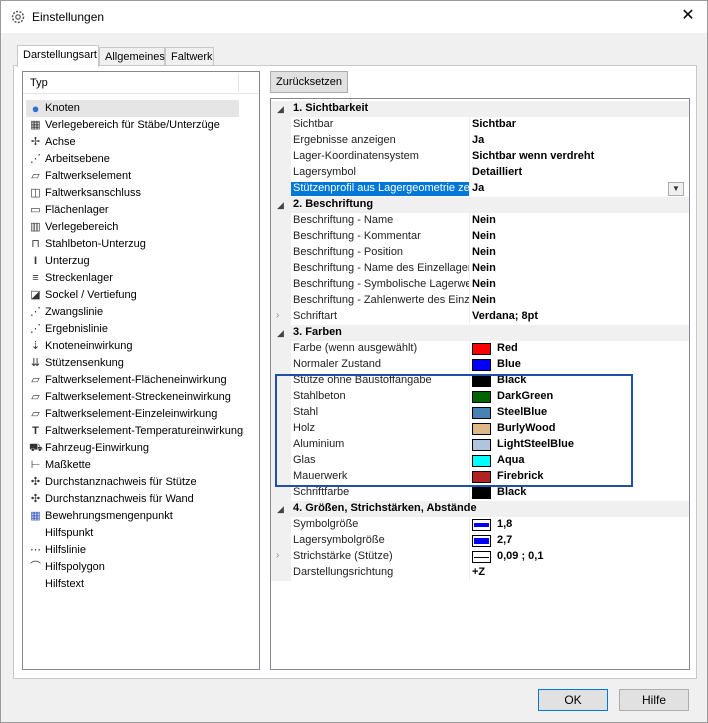 The width and height of the screenshot is (708, 723). Describe the element at coordinates (141, 448) in the screenshot. I see `type-item-fahrzeug: ⛟ Fahrzeug-Einwirkung` at that location.